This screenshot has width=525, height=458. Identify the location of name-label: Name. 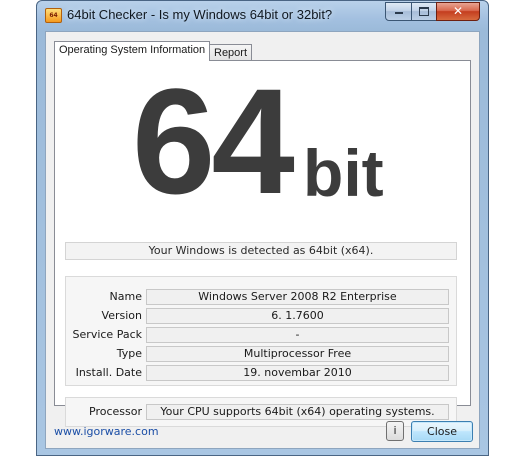
(125, 296).